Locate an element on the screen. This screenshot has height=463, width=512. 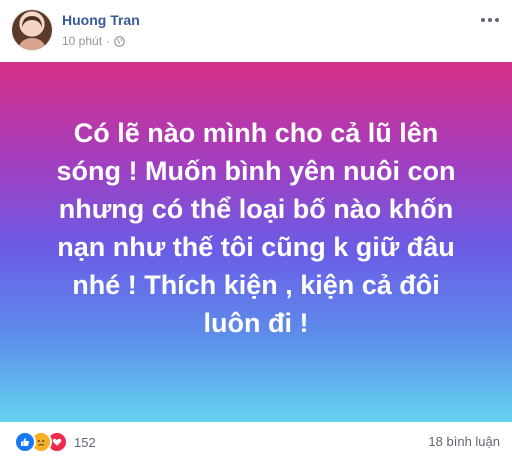
comments-link: 18 bình luận is located at coordinates (464, 441).